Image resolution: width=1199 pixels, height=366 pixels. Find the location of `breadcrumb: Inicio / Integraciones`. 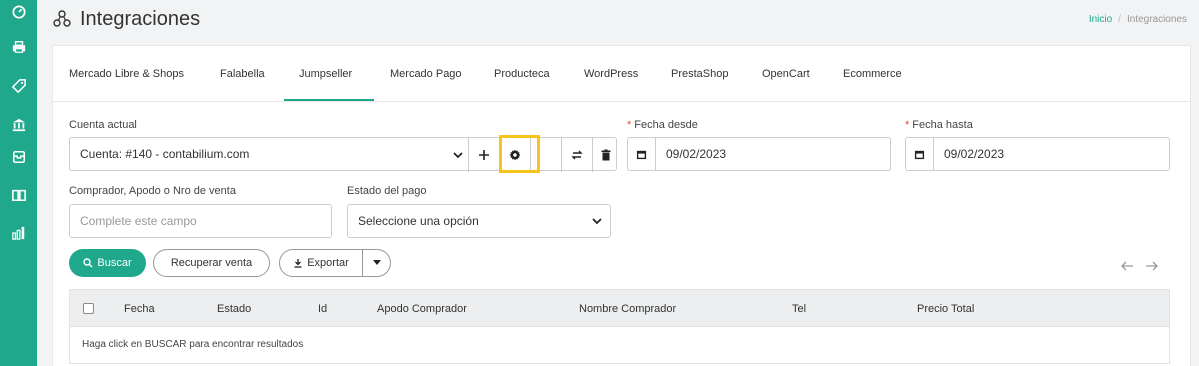

breadcrumb: Inicio / Integraciones is located at coordinates (1138, 19).